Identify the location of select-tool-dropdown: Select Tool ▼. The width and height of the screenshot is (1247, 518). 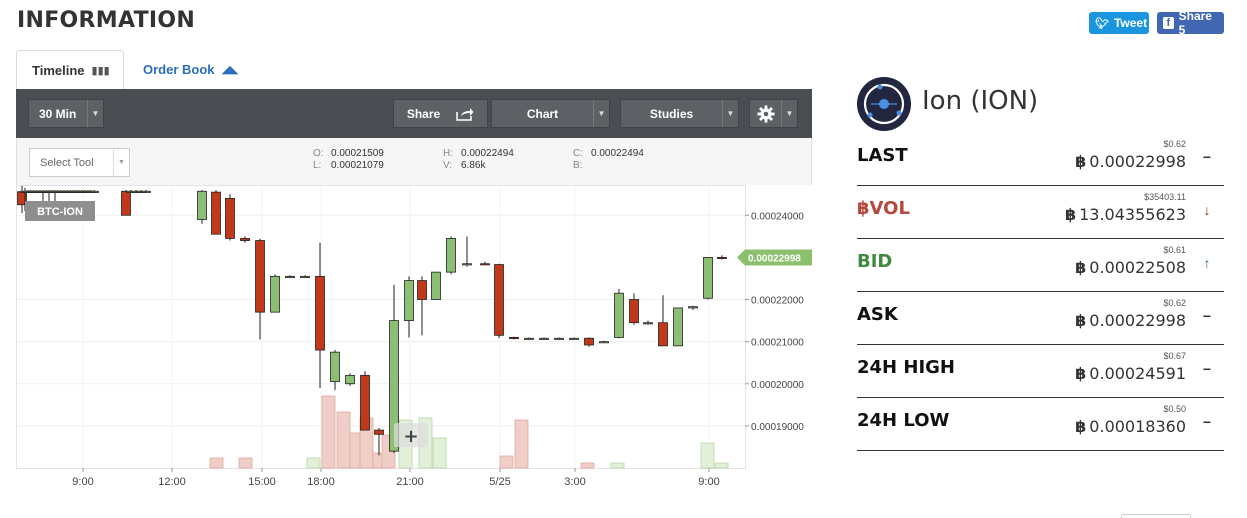
(79, 162).